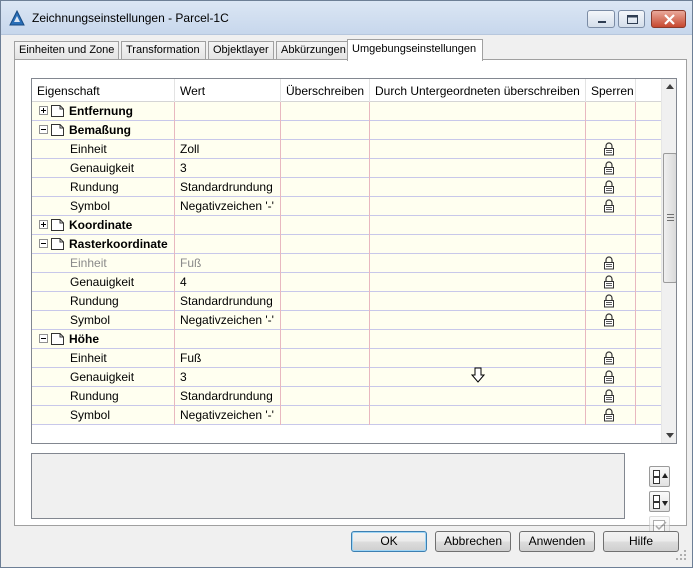 Image resolution: width=693 pixels, height=568 pixels. I want to click on group-row: Koordinate, so click(346, 225).